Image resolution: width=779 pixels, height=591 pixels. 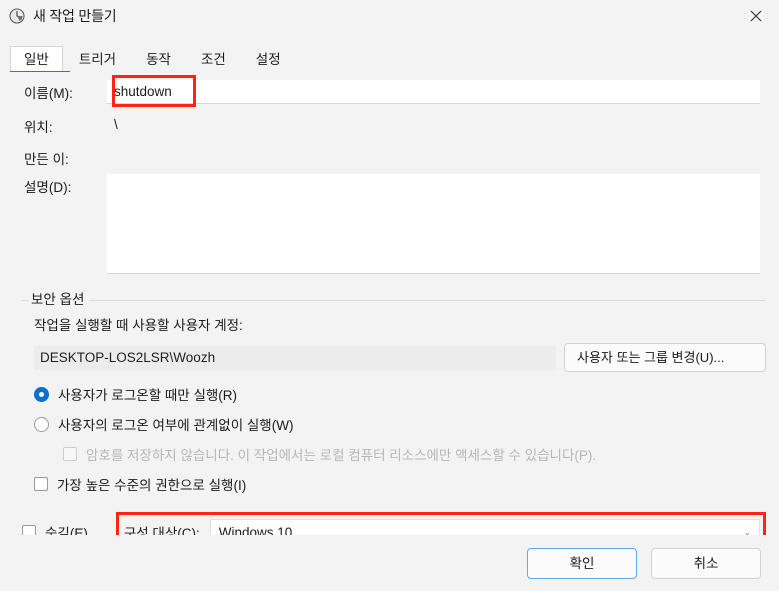 I want to click on checkbox-run-with-highest-privileges: 가장 높은 수준의 권한으로 실행(I), so click(x=400, y=484).